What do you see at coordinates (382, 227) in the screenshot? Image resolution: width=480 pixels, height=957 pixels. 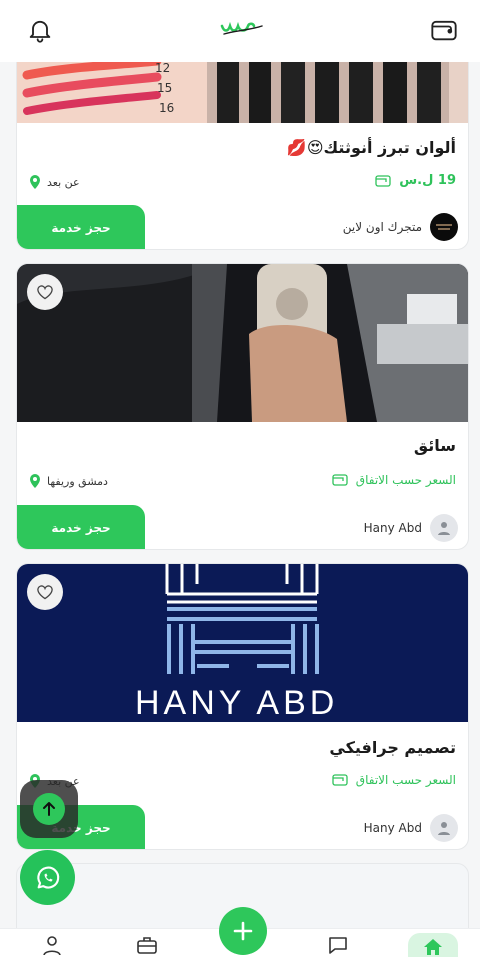 I see `owner-name: متجرك اون لاين` at bounding box center [382, 227].